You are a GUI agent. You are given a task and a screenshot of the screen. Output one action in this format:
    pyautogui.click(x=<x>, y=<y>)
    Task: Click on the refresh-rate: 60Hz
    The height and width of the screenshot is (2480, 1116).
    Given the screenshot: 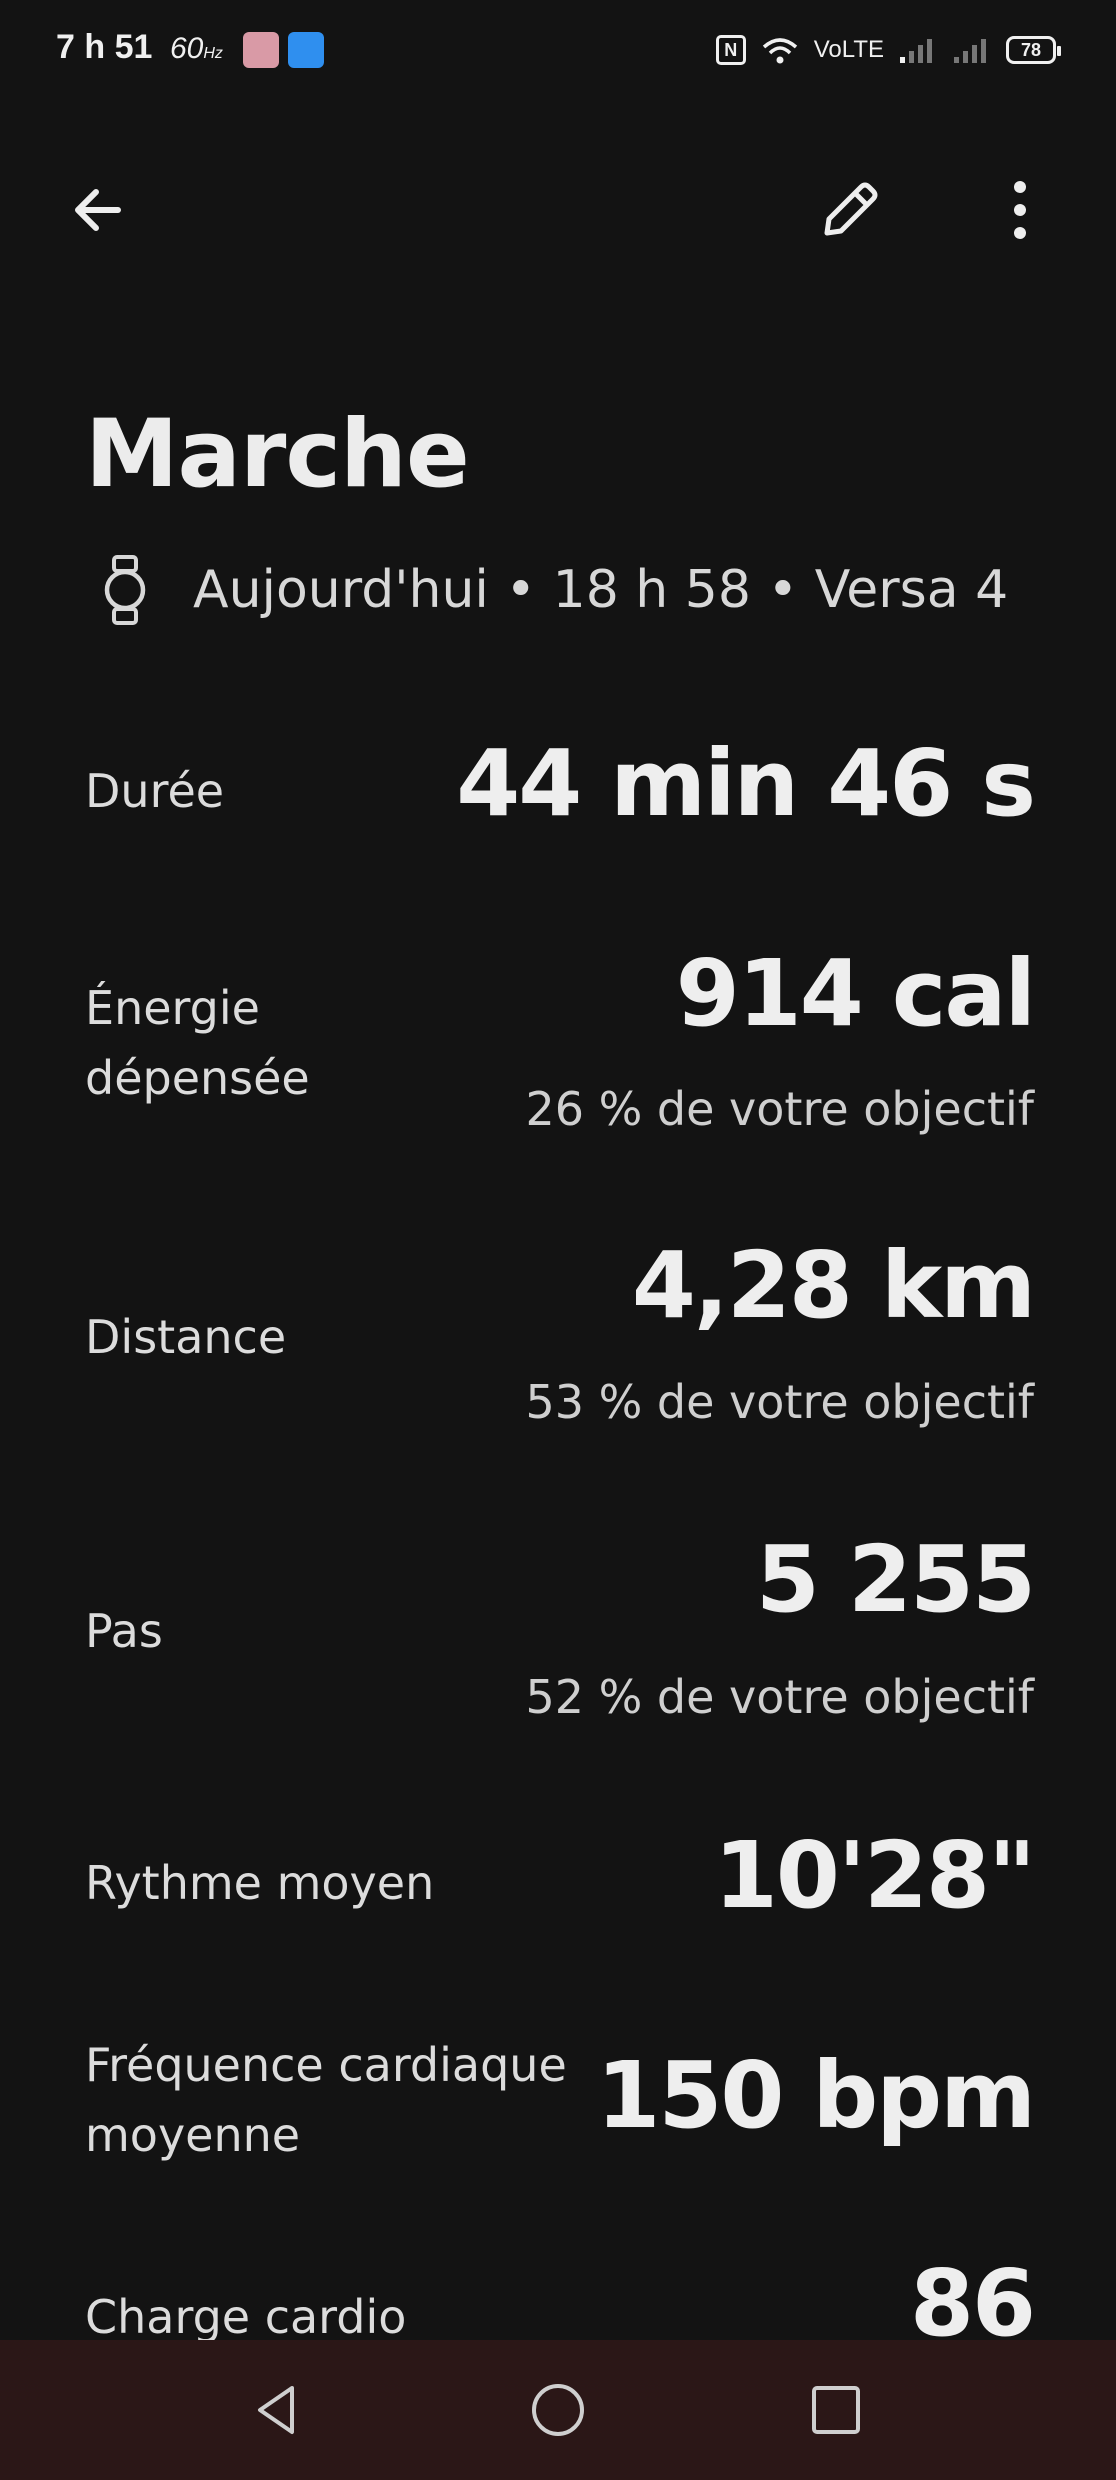 What is the action you would take?
    pyautogui.click(x=196, y=48)
    